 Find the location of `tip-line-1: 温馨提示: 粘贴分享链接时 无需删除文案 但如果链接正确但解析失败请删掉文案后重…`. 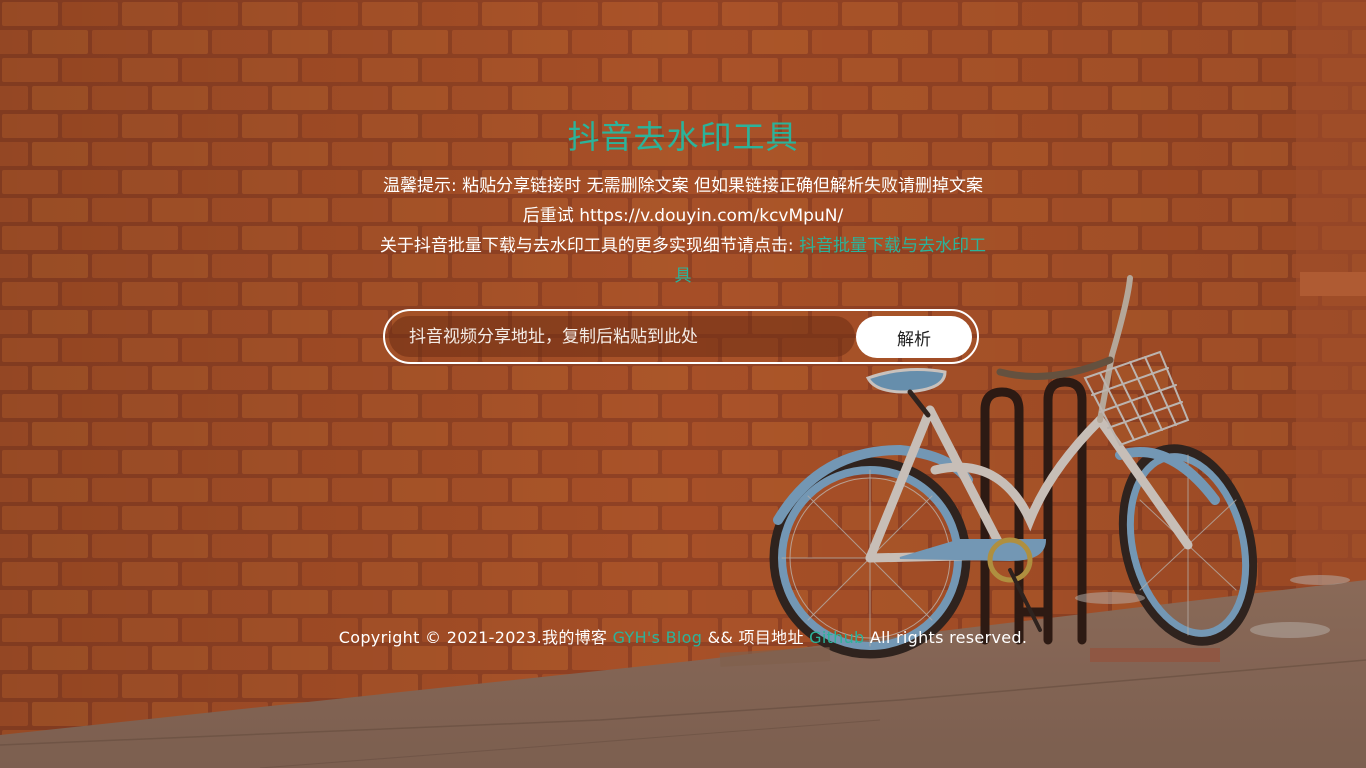

tip-line-1: 温馨提示: 粘贴分享链接时 无需删除文案 但如果链接正确但解析失败请删掉文案后重… is located at coordinates (683, 201).